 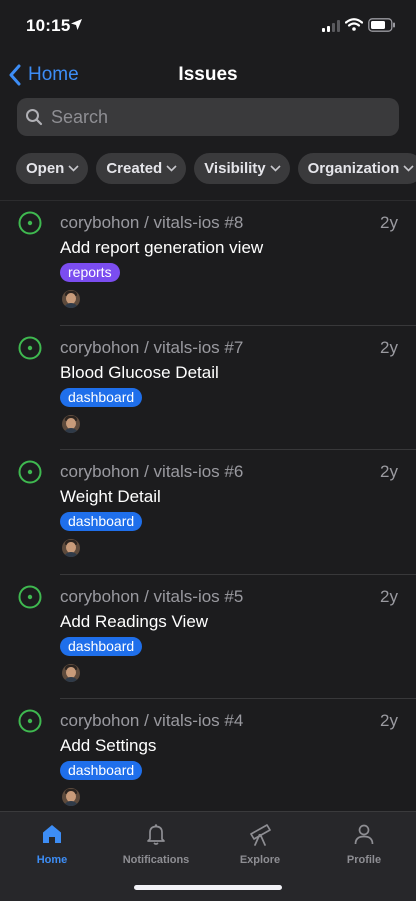 I want to click on tab-notifications: Notifications, so click(x=156, y=843).